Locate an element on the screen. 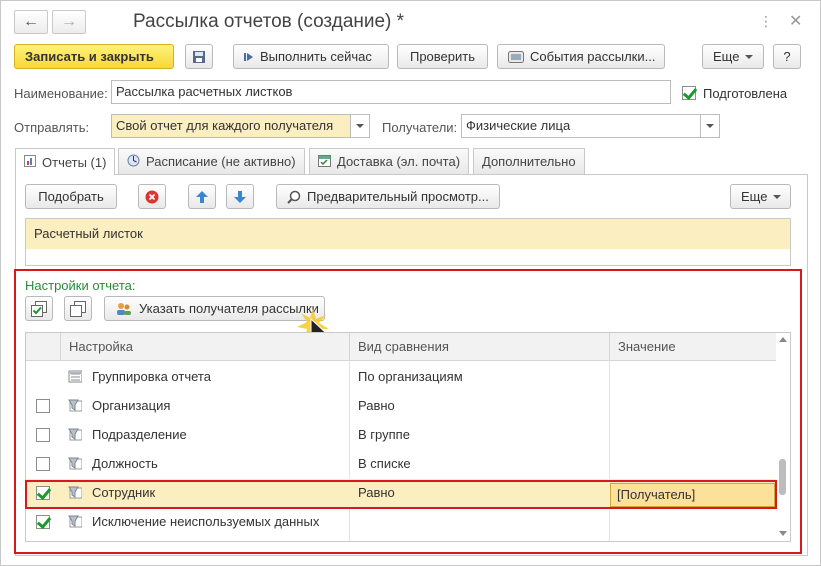 Image resolution: width=821 pixels, height=566 pixels. more-menu-button: Еще is located at coordinates (733, 56).